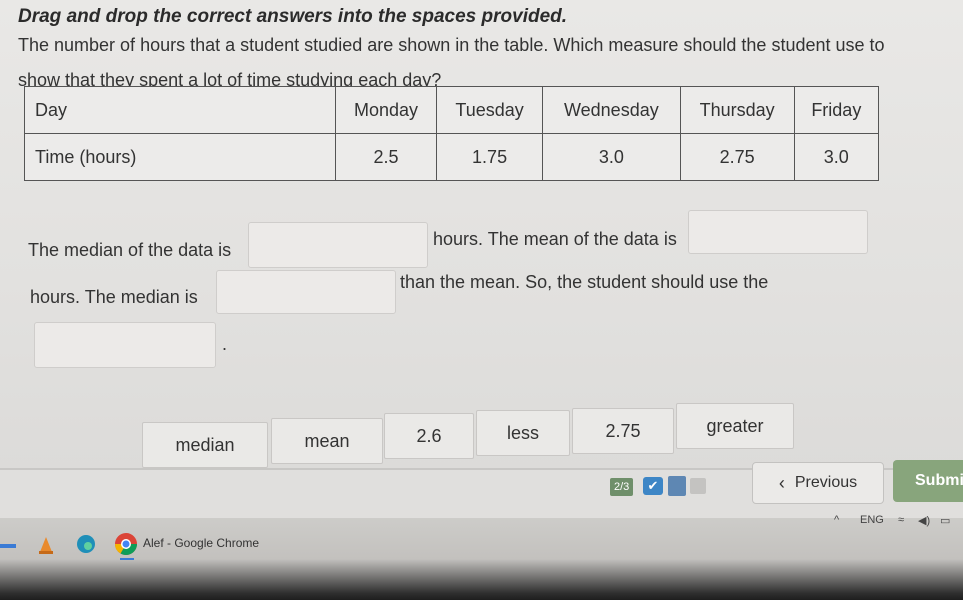 The height and width of the screenshot is (600, 963). What do you see at coordinates (306, 292) in the screenshot?
I see `comparison-drop-zone` at bounding box center [306, 292].